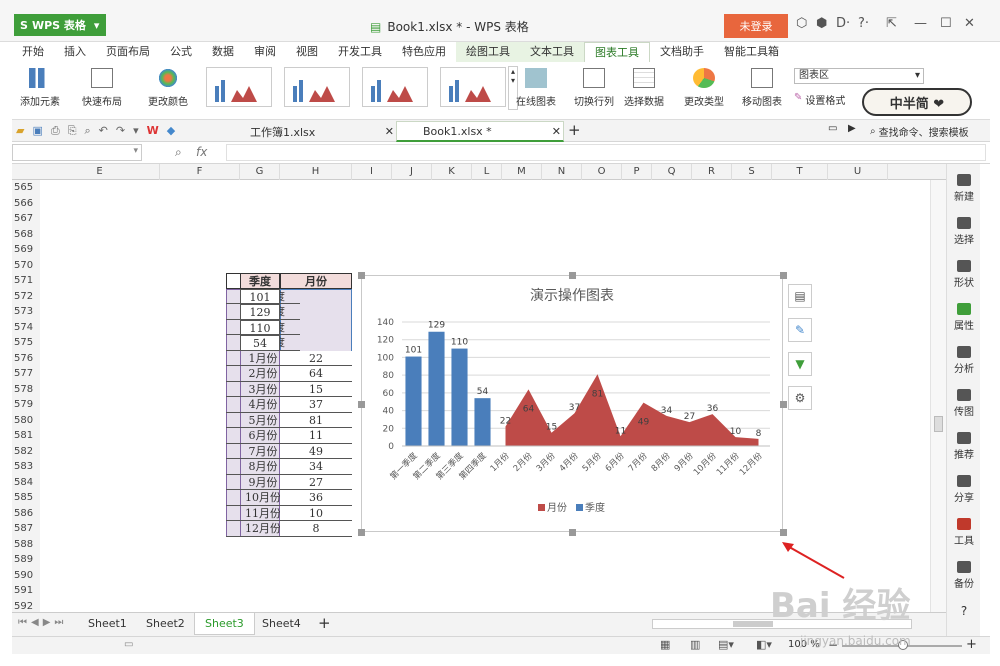  I want to click on cube-icon: ◆, so click(171, 131).